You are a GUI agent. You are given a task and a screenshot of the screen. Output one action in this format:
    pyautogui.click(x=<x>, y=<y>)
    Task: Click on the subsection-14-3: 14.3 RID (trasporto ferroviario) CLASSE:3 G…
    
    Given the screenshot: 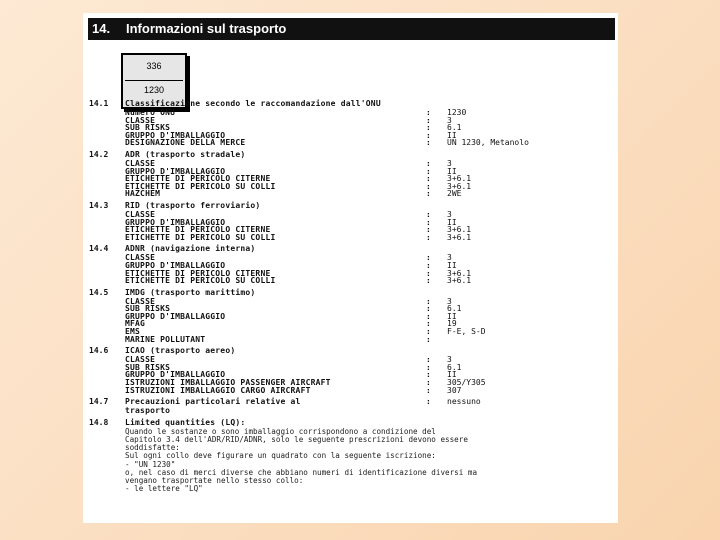 What is the action you would take?
    pyautogui.click(x=350, y=221)
    